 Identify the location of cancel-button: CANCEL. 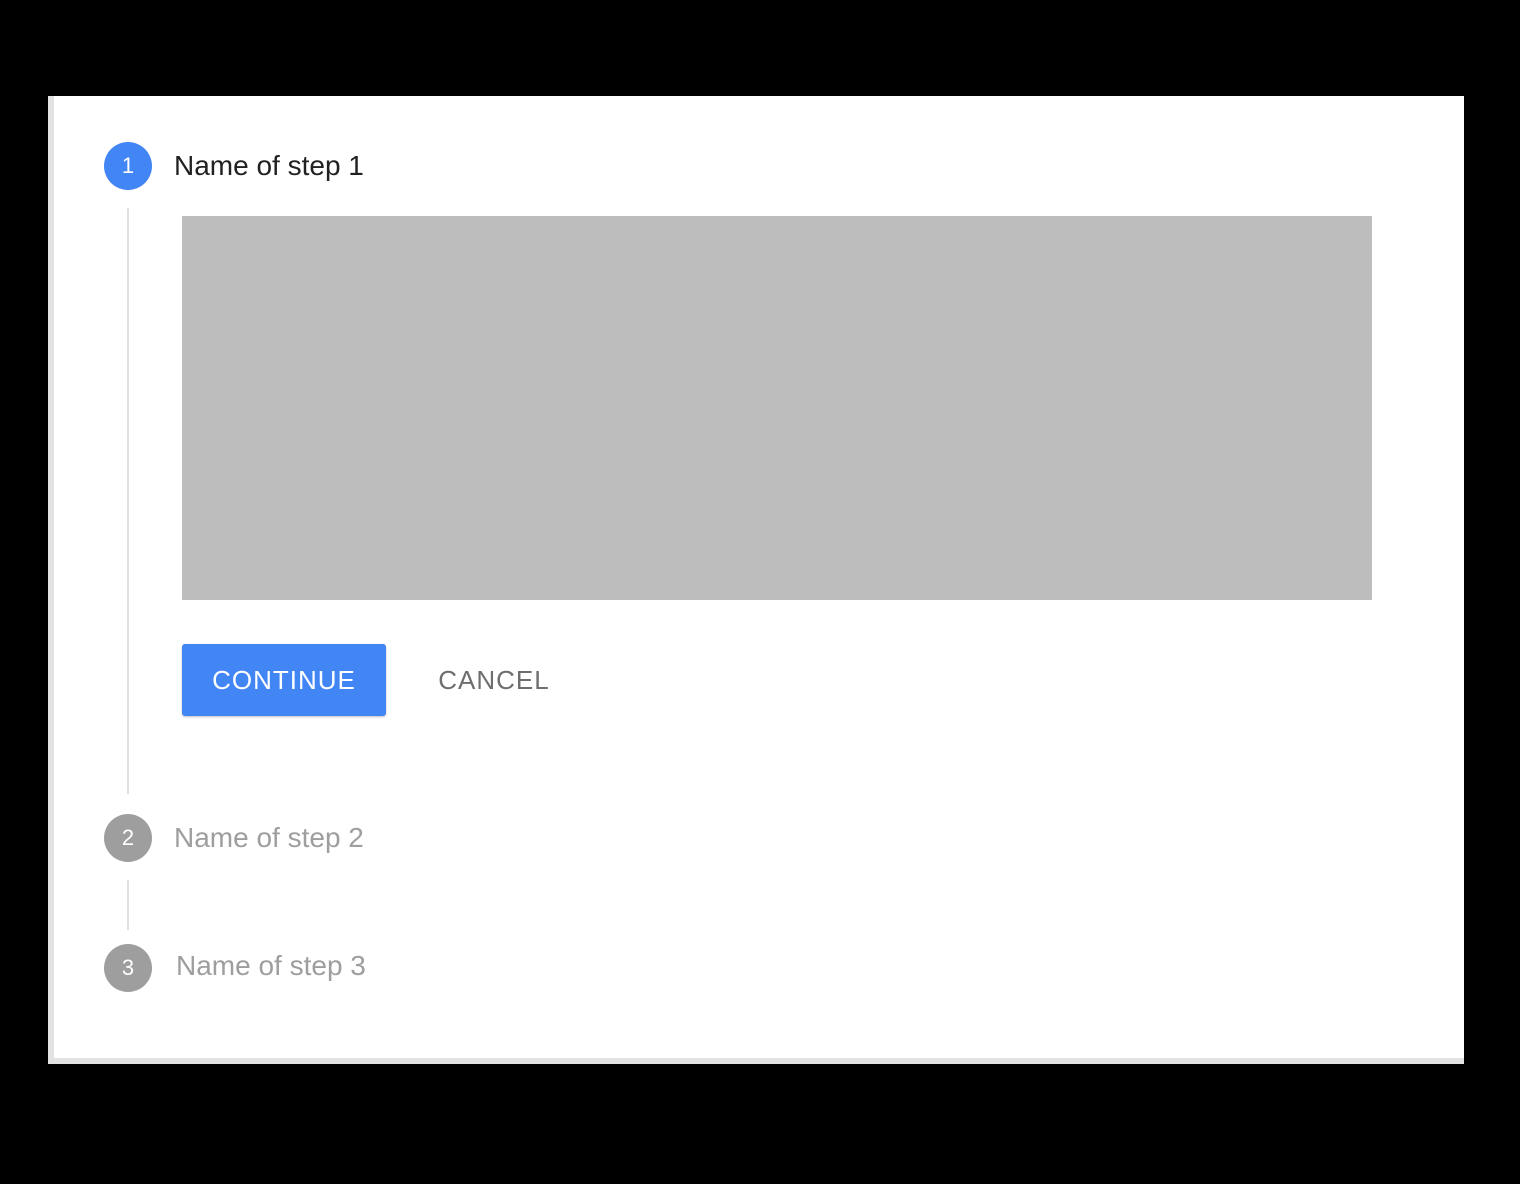
(494, 680).